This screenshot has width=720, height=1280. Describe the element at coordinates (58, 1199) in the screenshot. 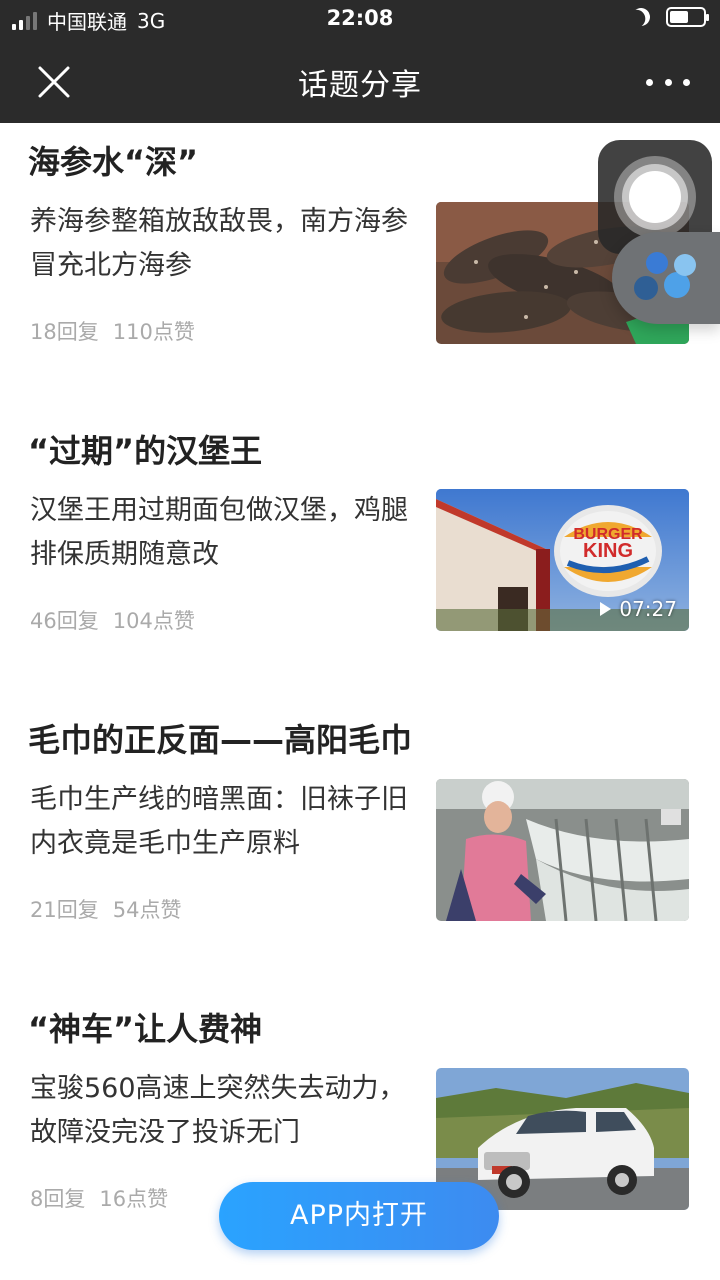

I see `reply-count: 8回复` at that location.